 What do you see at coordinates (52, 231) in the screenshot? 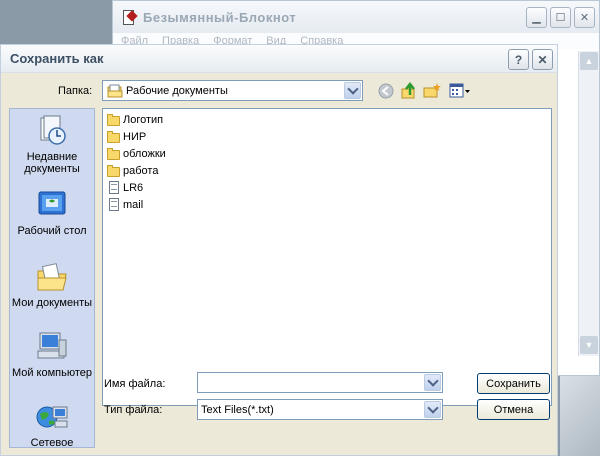
I see `place-label: Рабочий стол` at bounding box center [52, 231].